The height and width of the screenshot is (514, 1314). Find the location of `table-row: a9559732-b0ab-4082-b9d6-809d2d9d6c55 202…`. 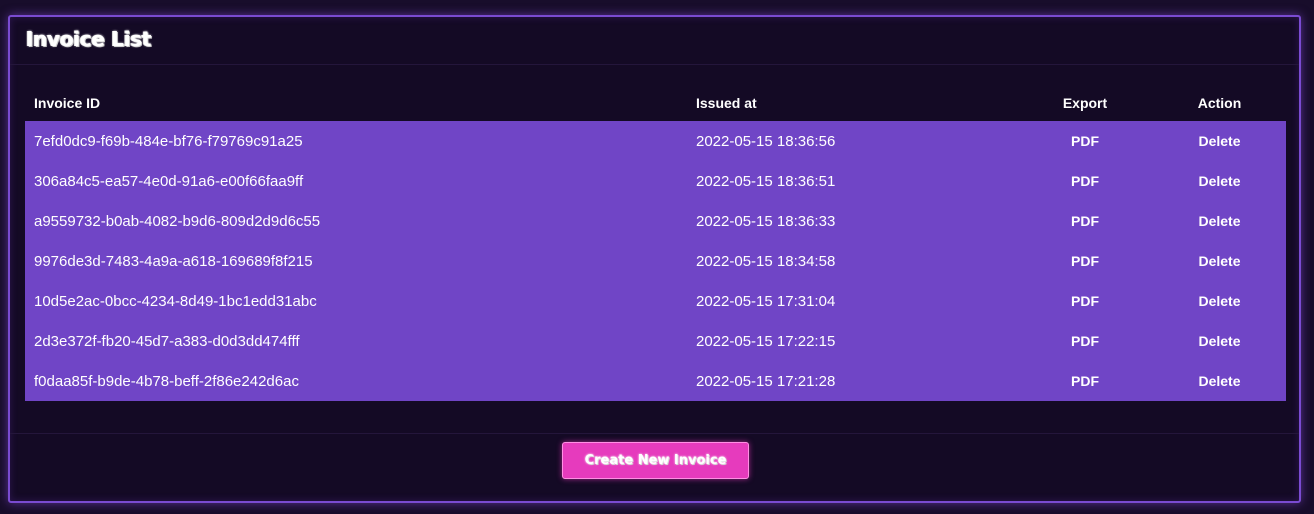

table-row: a9559732-b0ab-4082-b9d6-809d2d9d6c55 202… is located at coordinates (655, 221).